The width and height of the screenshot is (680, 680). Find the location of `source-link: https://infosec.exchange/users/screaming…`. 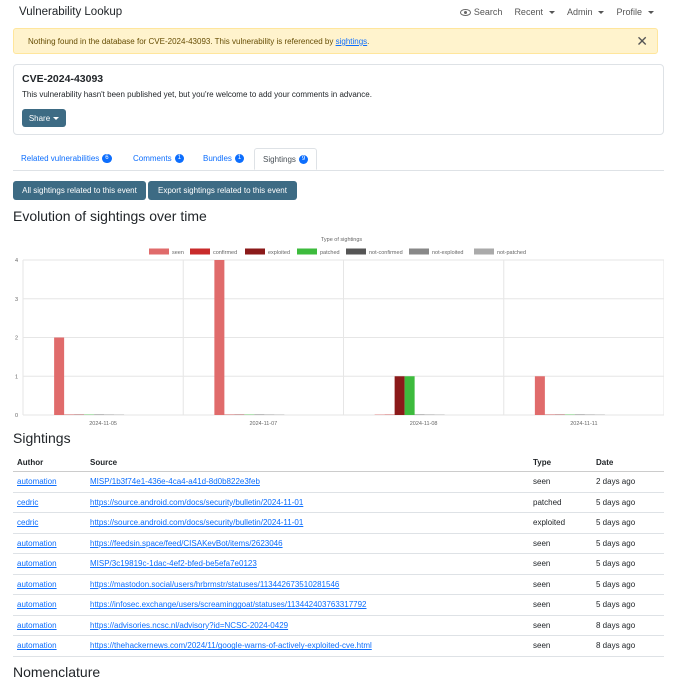

source-link: https://infosec.exchange/users/screaming… is located at coordinates (228, 604).